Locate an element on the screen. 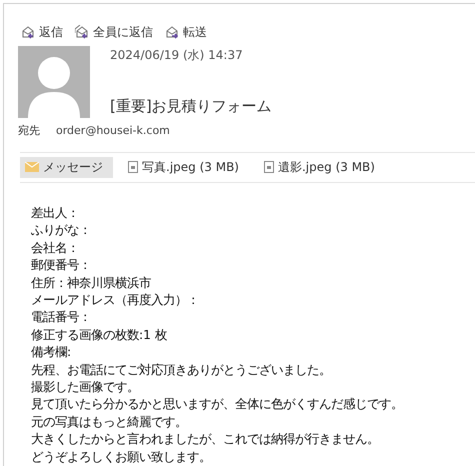 The width and height of the screenshot is (475, 466). body-text: 電話番号： is located at coordinates (61, 317).